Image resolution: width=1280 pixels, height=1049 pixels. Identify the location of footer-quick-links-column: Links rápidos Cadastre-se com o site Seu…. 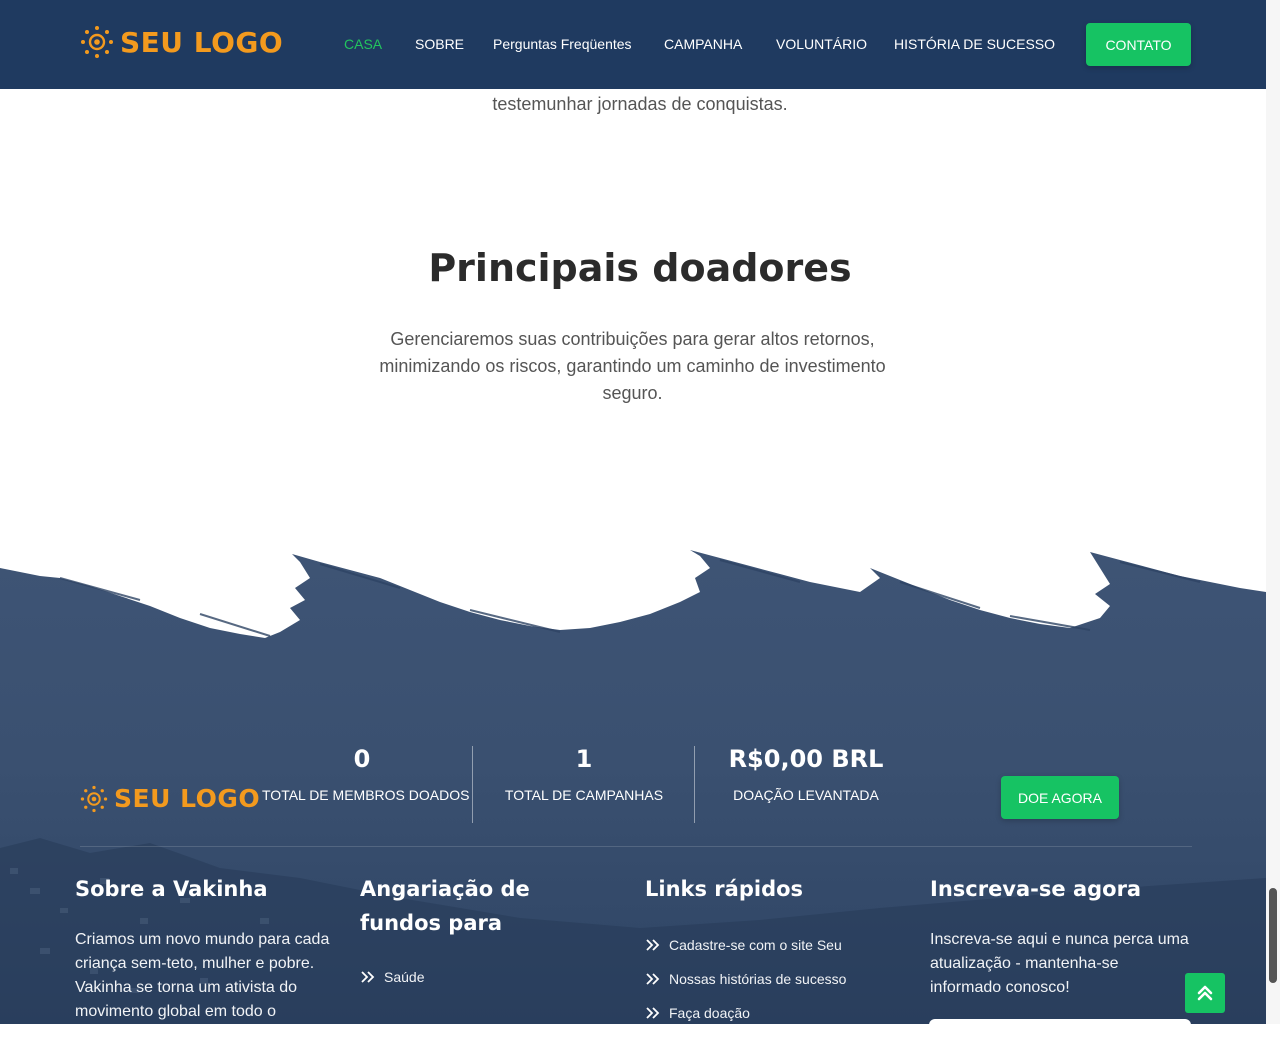
(775, 951).